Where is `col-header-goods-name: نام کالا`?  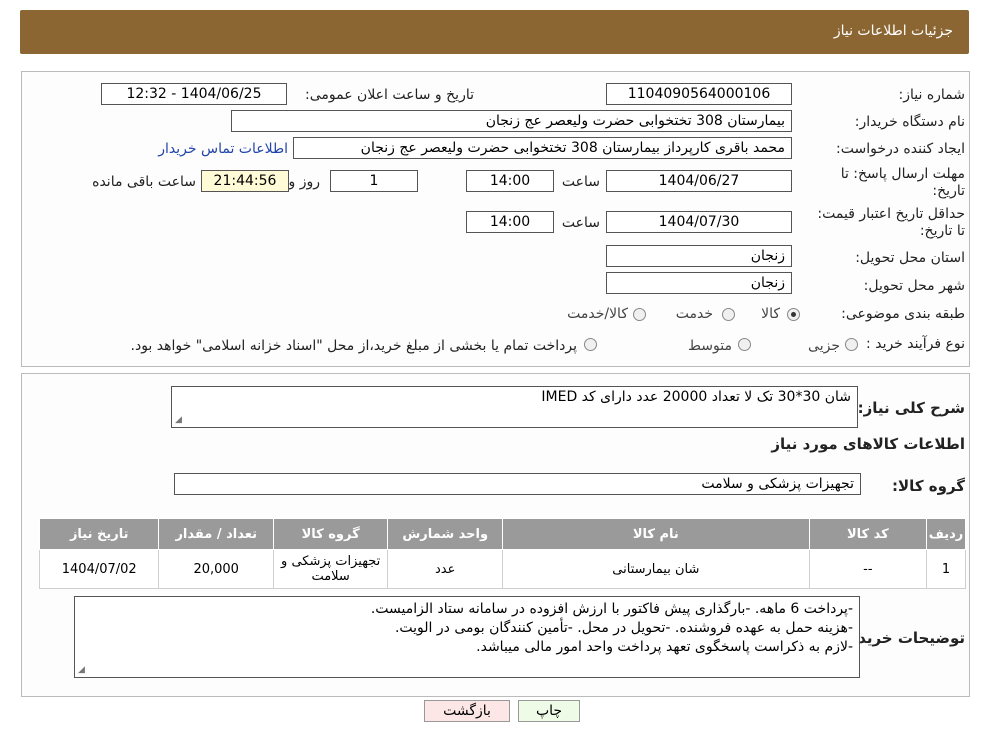
col-header-goods-name: نام کالا is located at coordinates (656, 534).